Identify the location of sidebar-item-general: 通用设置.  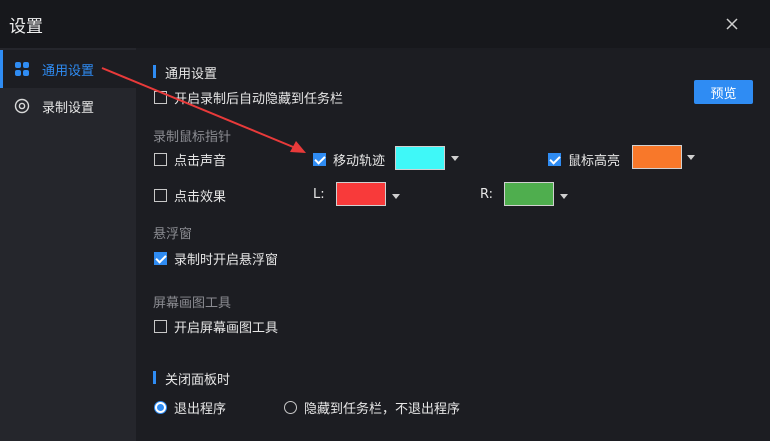
(68, 69).